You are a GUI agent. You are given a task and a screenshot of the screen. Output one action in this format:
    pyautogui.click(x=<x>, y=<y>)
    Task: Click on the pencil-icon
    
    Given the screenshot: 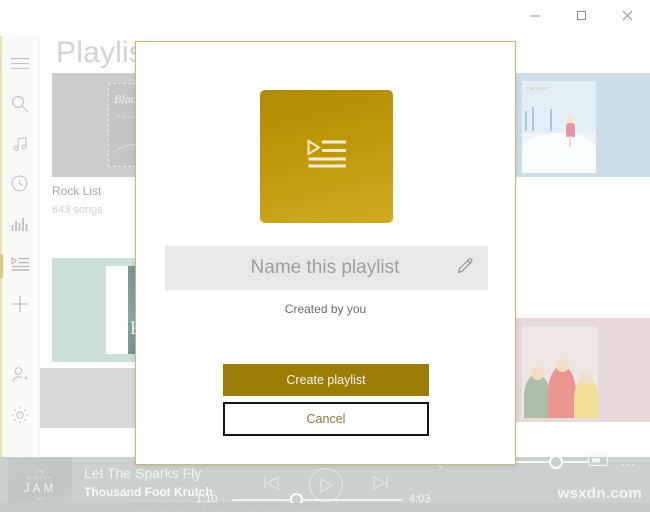 What is the action you would take?
    pyautogui.click(x=465, y=268)
    